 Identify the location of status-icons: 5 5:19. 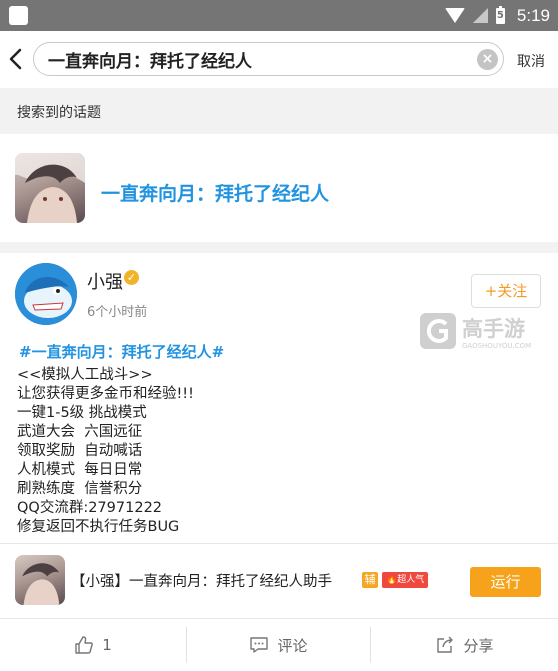
(497, 15).